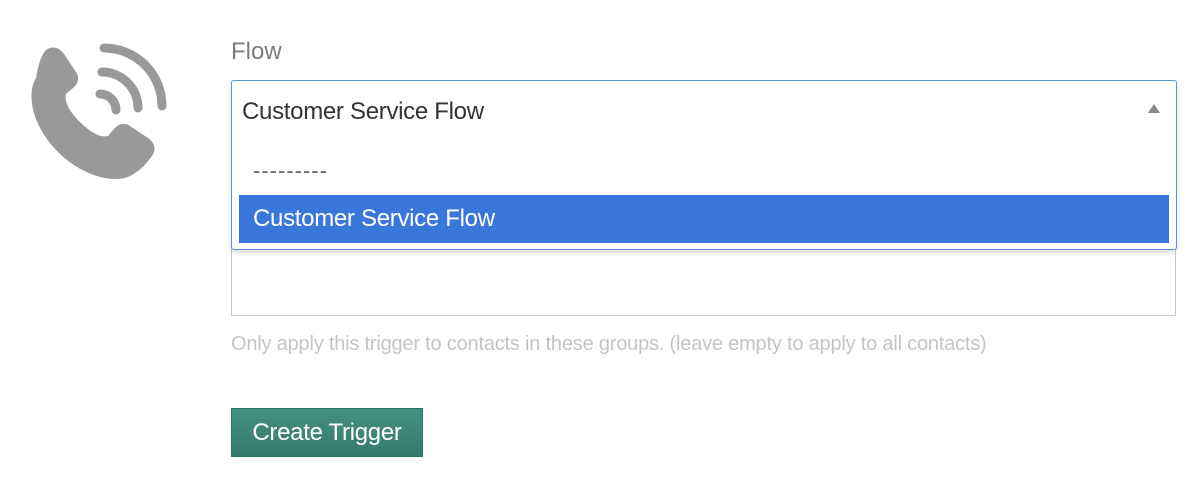 This screenshot has height=500, width=1188. I want to click on chevron-up-icon, so click(1154, 108).